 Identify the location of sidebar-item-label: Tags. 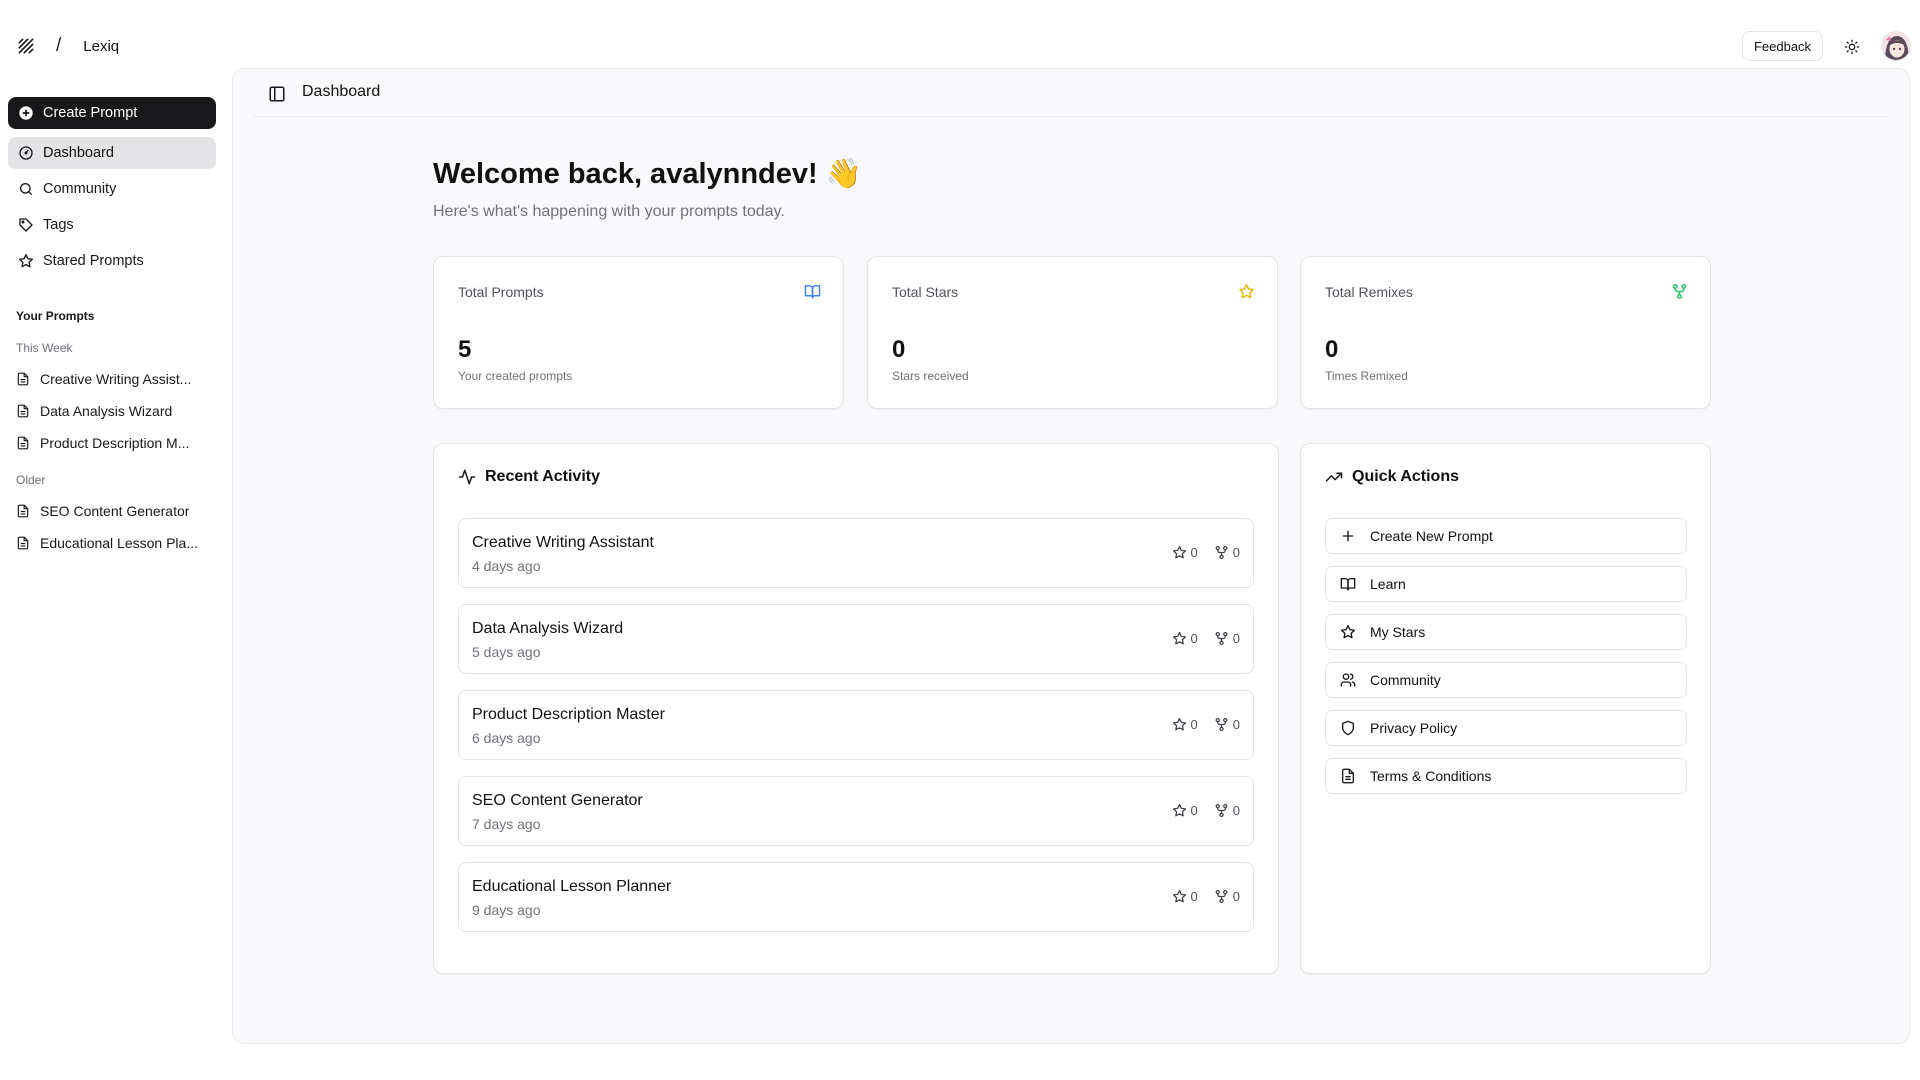
(58, 225).